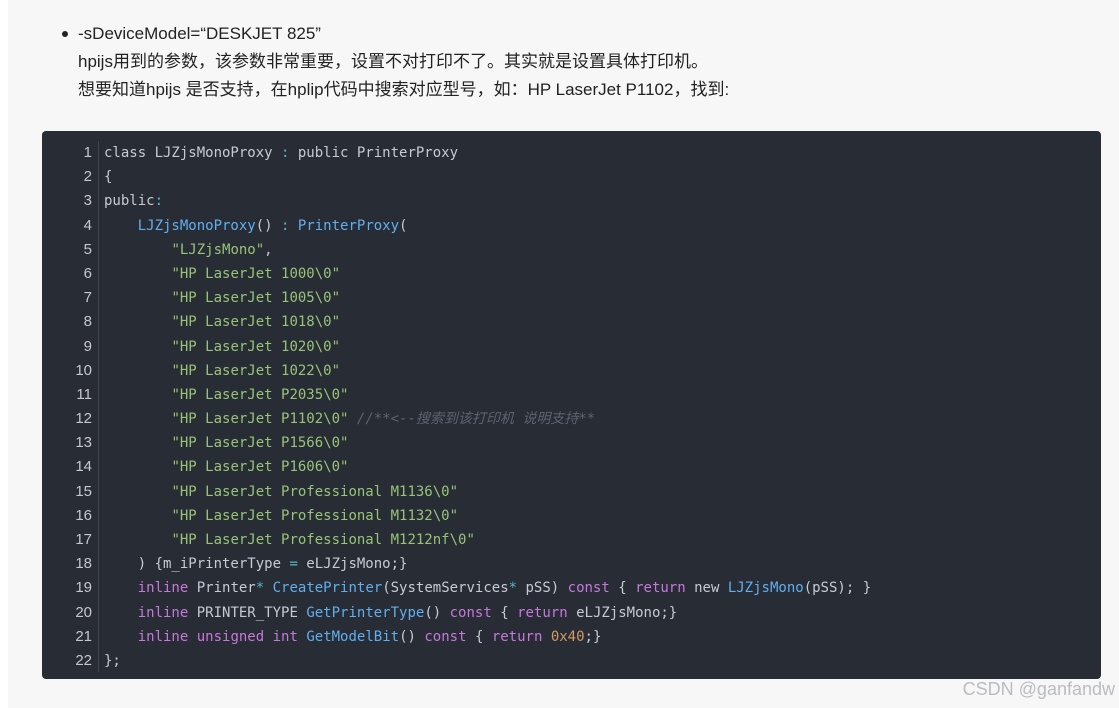  What do you see at coordinates (403, 225) in the screenshot?
I see `code-token: (` at bounding box center [403, 225].